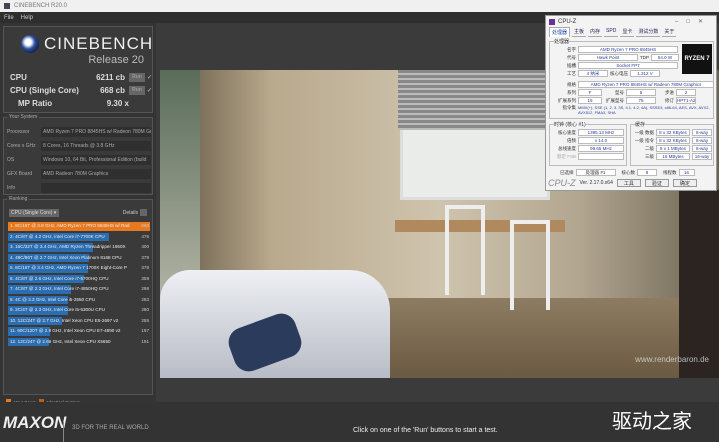 The height and width of the screenshot is (442, 719). Describe the element at coordinates (145, 236) in the screenshot. I see `ranking-score: 475` at that location.